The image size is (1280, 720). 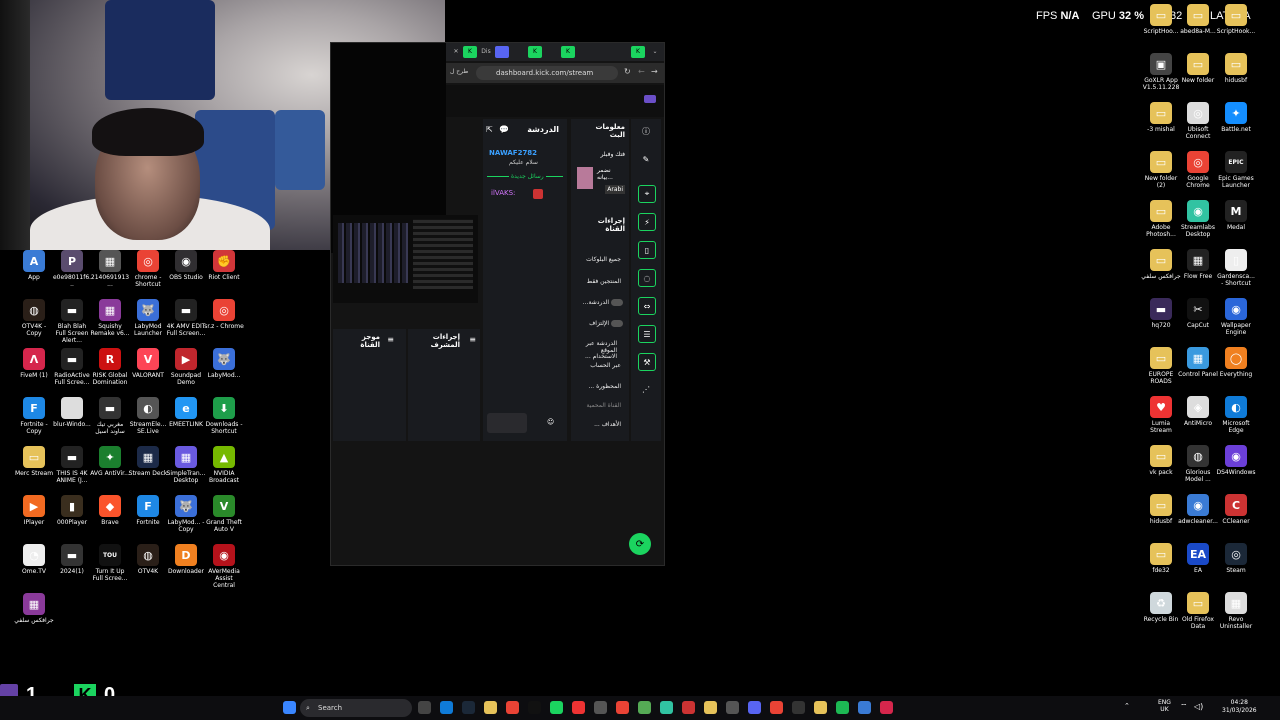 I want to click on desktop-icon: ▣ GoXLR App V1.5.11.228, so click(x=1161, y=72).